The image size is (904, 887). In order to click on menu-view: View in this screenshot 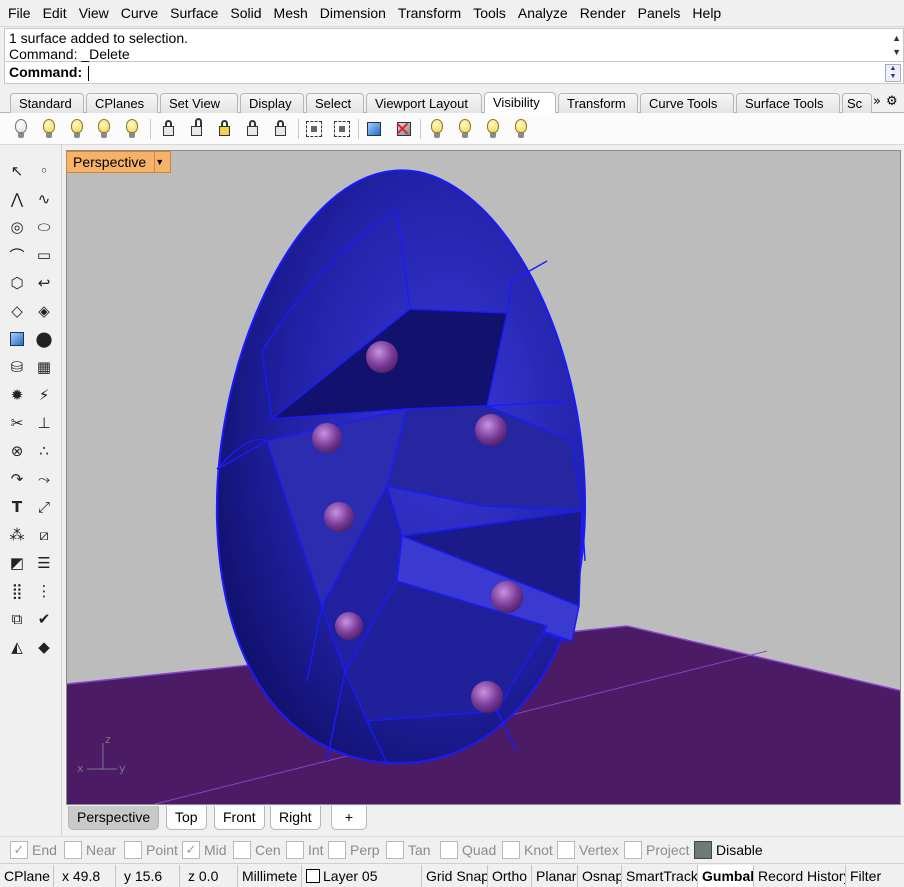, I will do `click(94, 13)`.